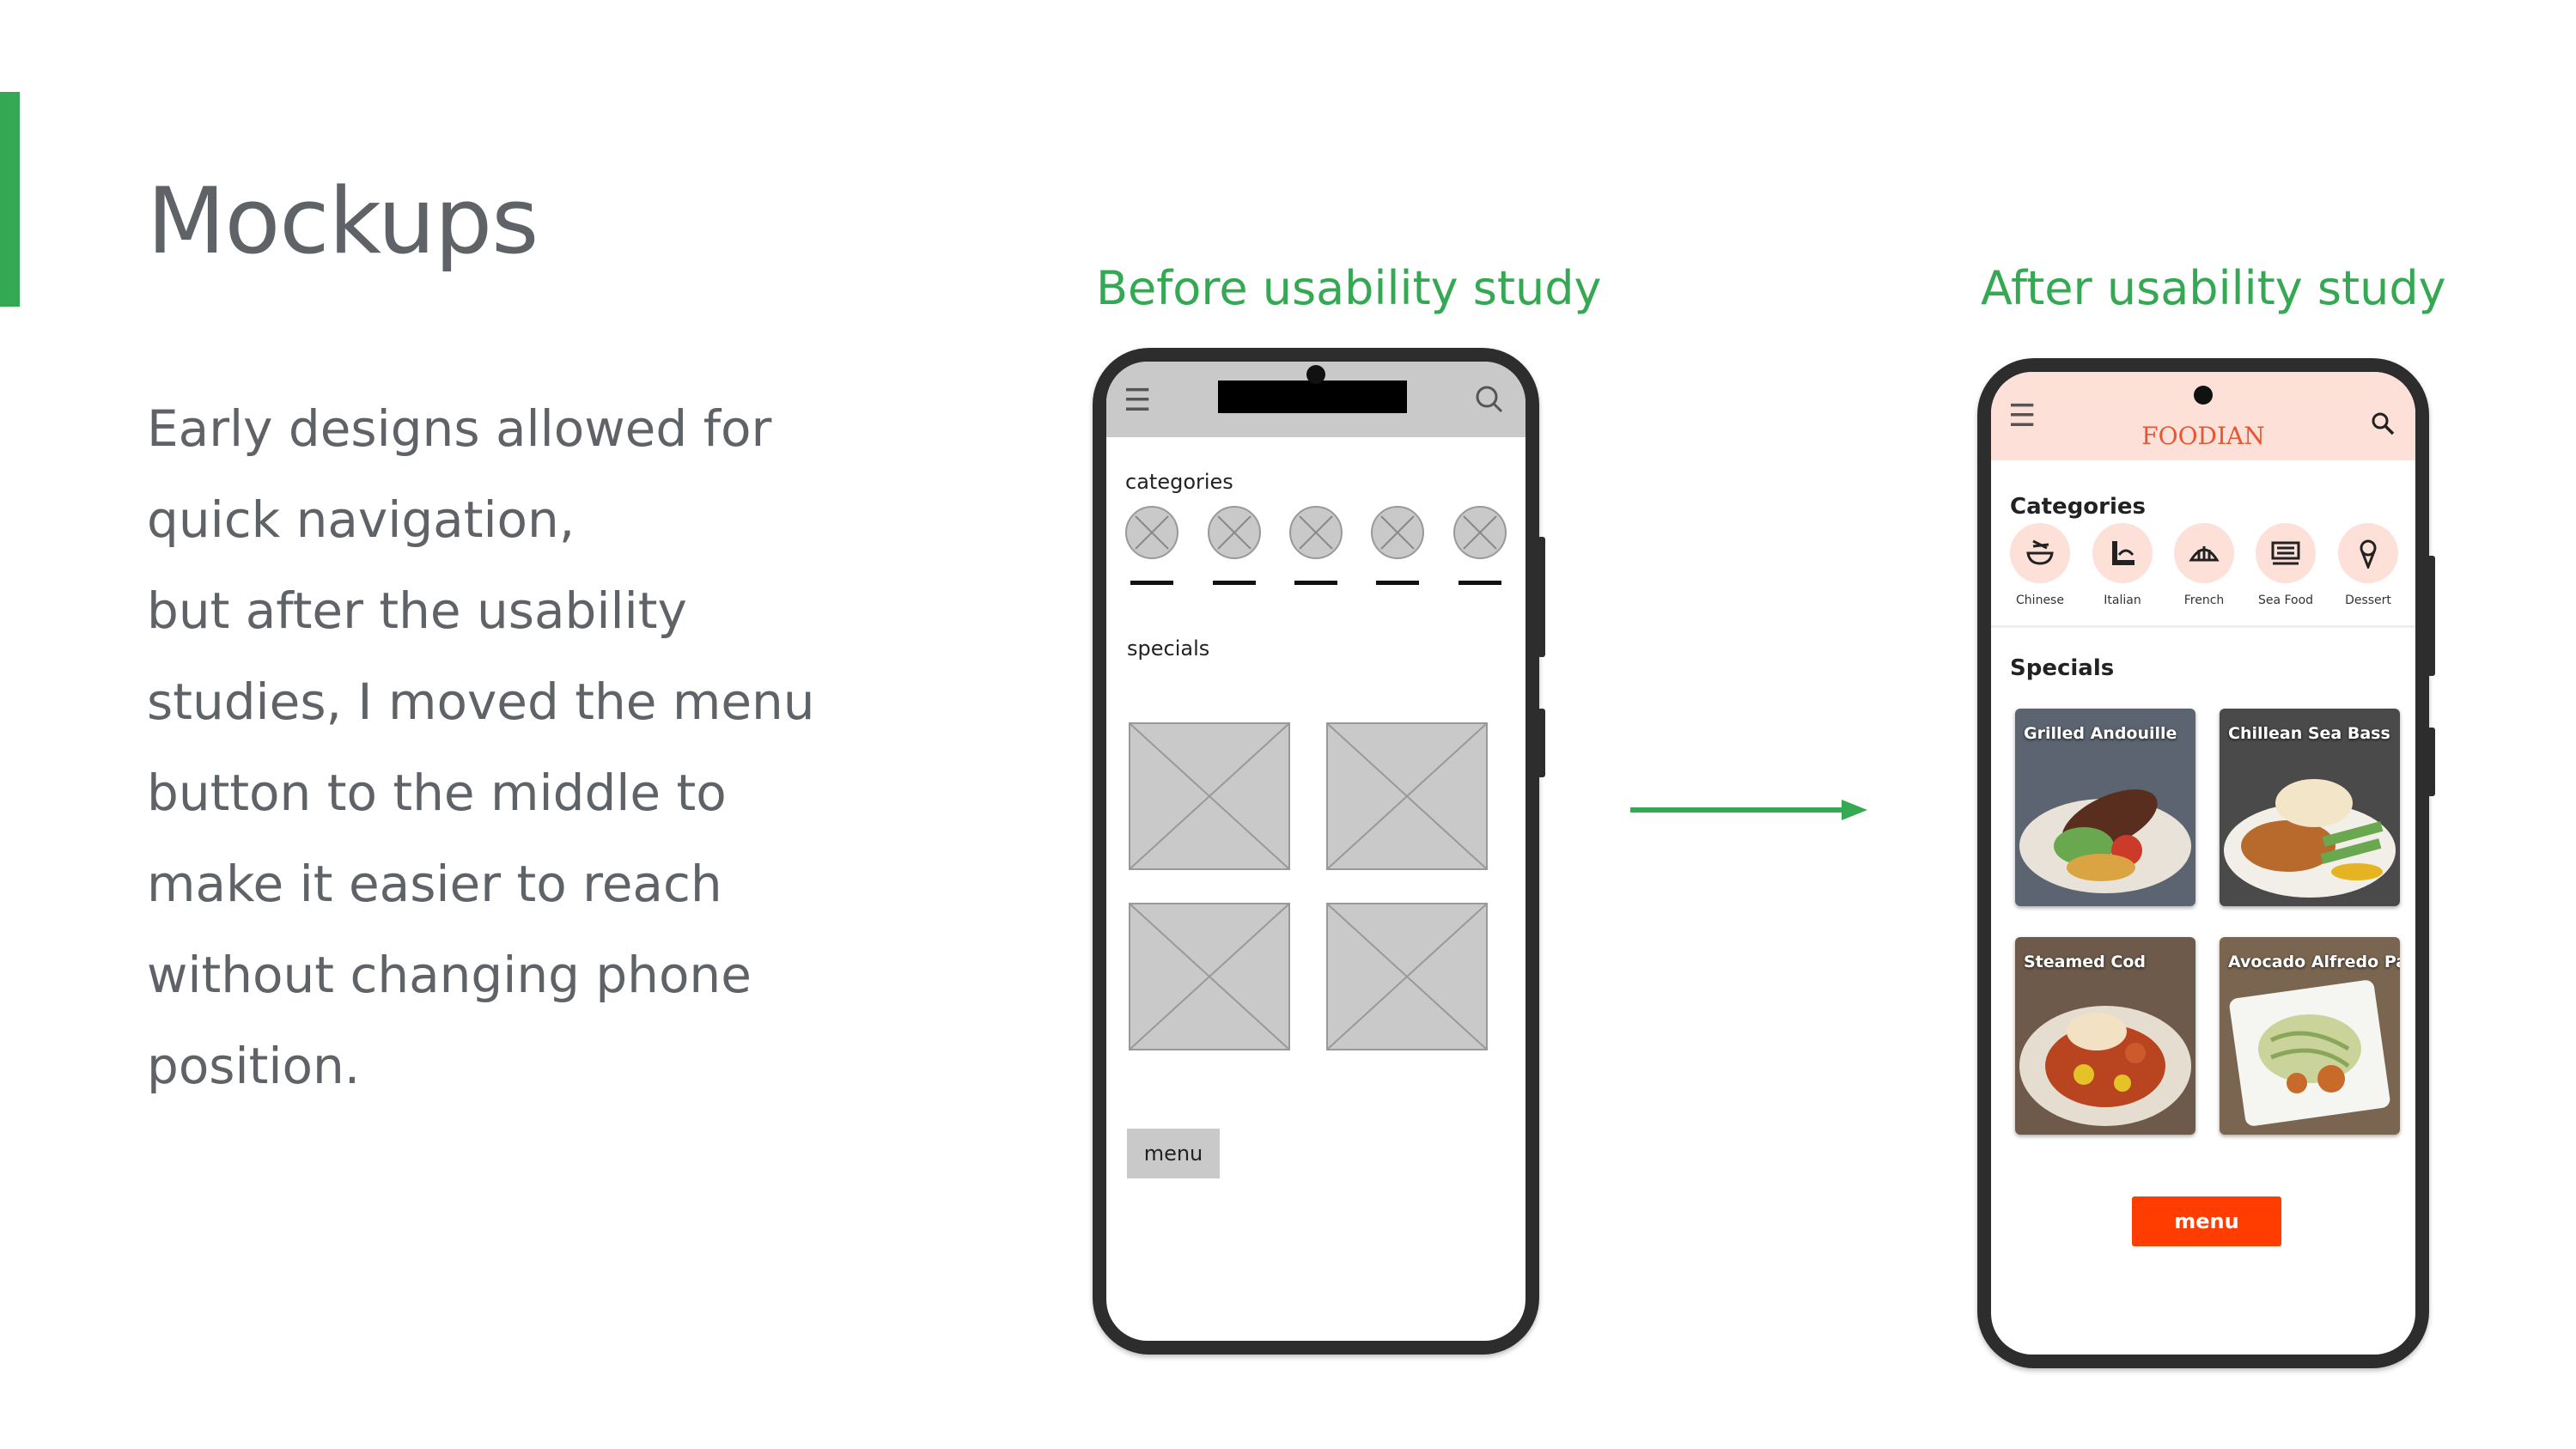 The height and width of the screenshot is (1449, 2576). I want to click on brand-logo: FOODIAN, so click(2203, 436).